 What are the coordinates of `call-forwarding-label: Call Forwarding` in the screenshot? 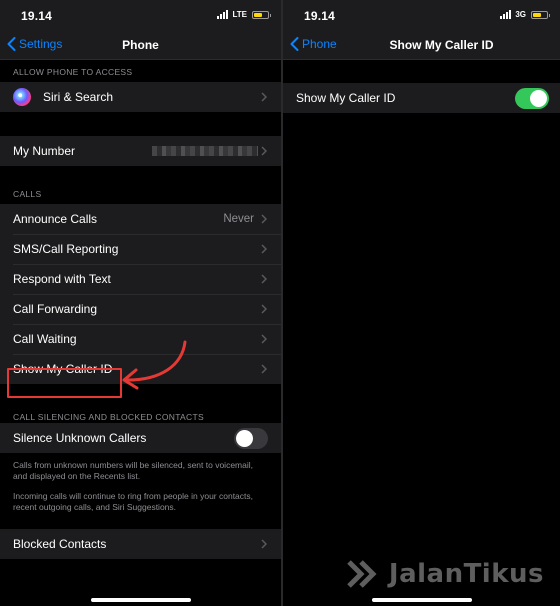 It's located at (55, 309).